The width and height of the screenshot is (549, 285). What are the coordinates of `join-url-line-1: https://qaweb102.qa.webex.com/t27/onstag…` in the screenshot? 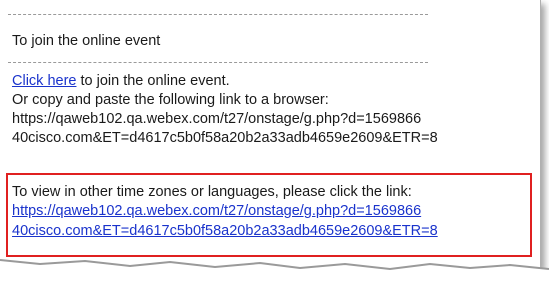 It's located at (216, 119).